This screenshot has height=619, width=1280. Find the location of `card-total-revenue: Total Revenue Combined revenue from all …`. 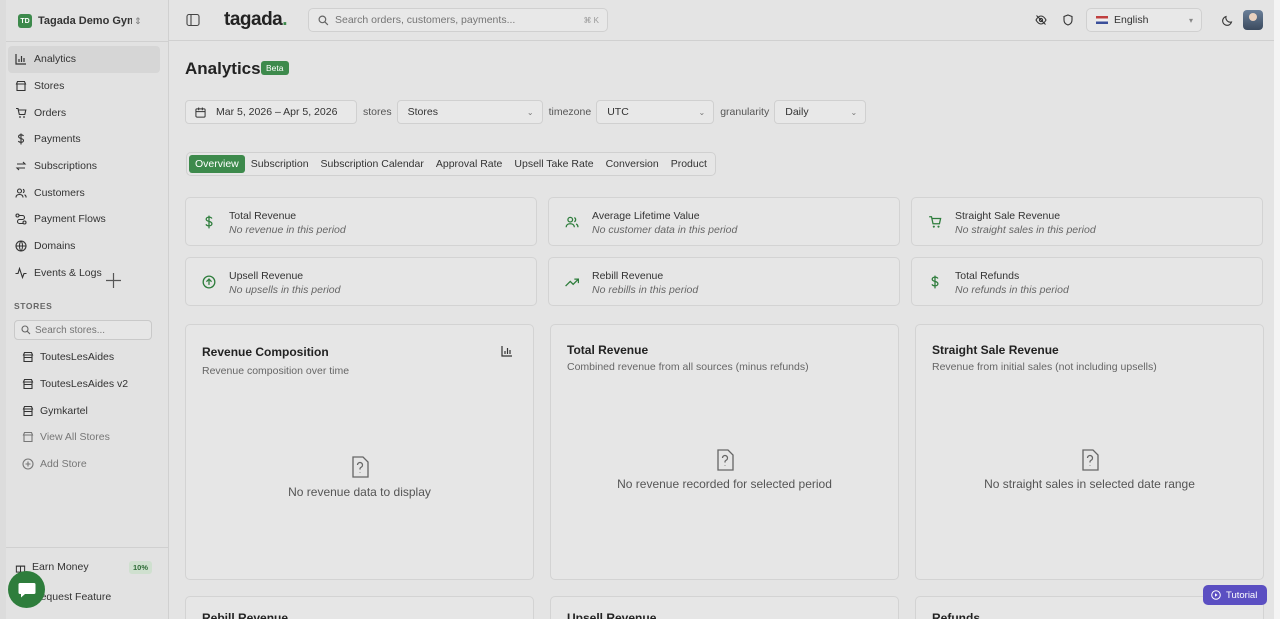

card-total-revenue: Total Revenue Combined revenue from all … is located at coordinates (724, 452).